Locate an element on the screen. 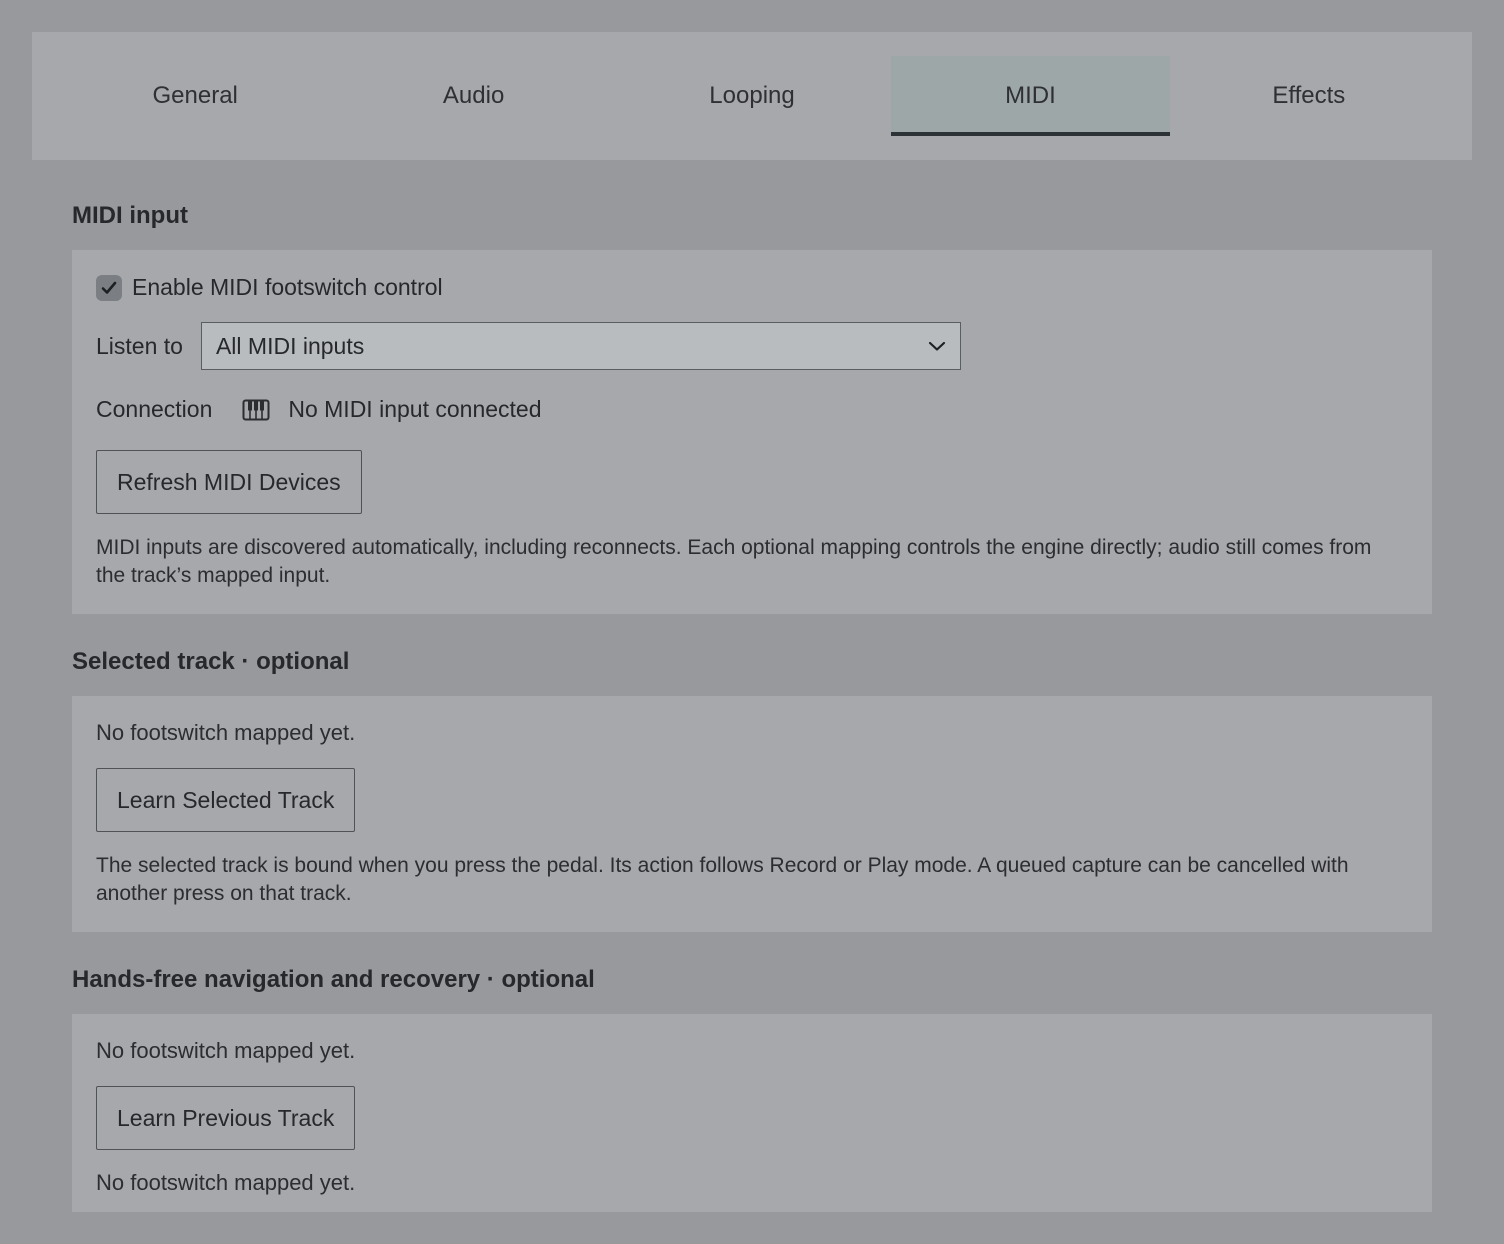 The width and height of the screenshot is (1504, 1244). tab-effects: Effects is located at coordinates (1309, 108).